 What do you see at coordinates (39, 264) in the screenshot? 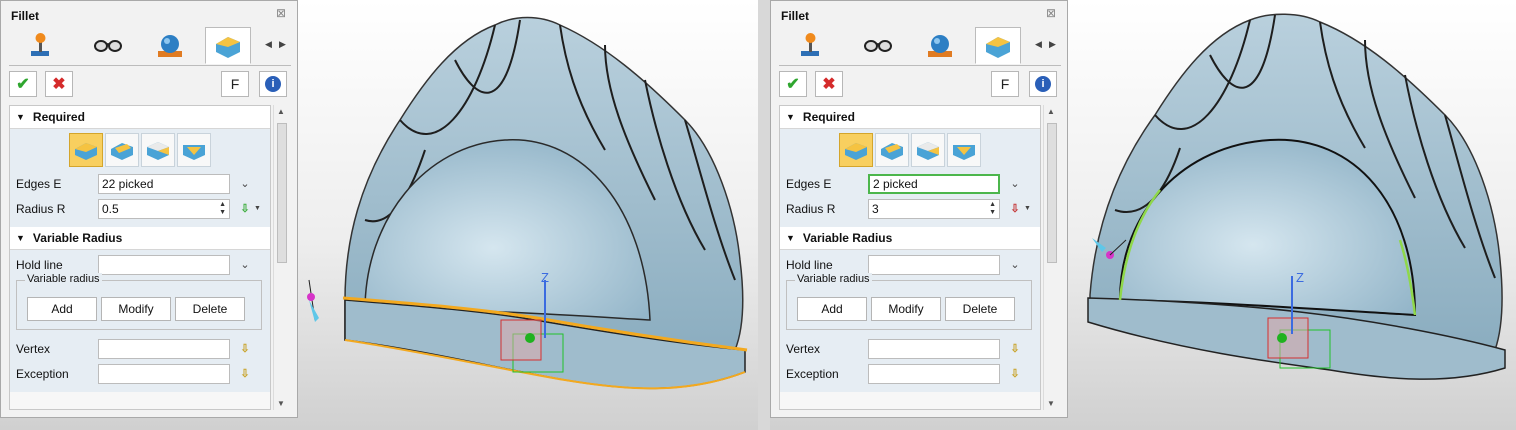
I see `hold-line-label: Hold line` at bounding box center [39, 264].